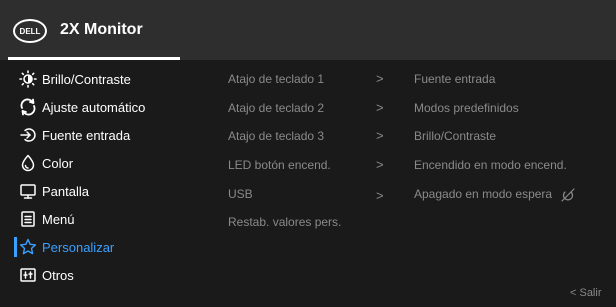  I want to click on monitor-title: 2X Monitor, so click(101, 29).